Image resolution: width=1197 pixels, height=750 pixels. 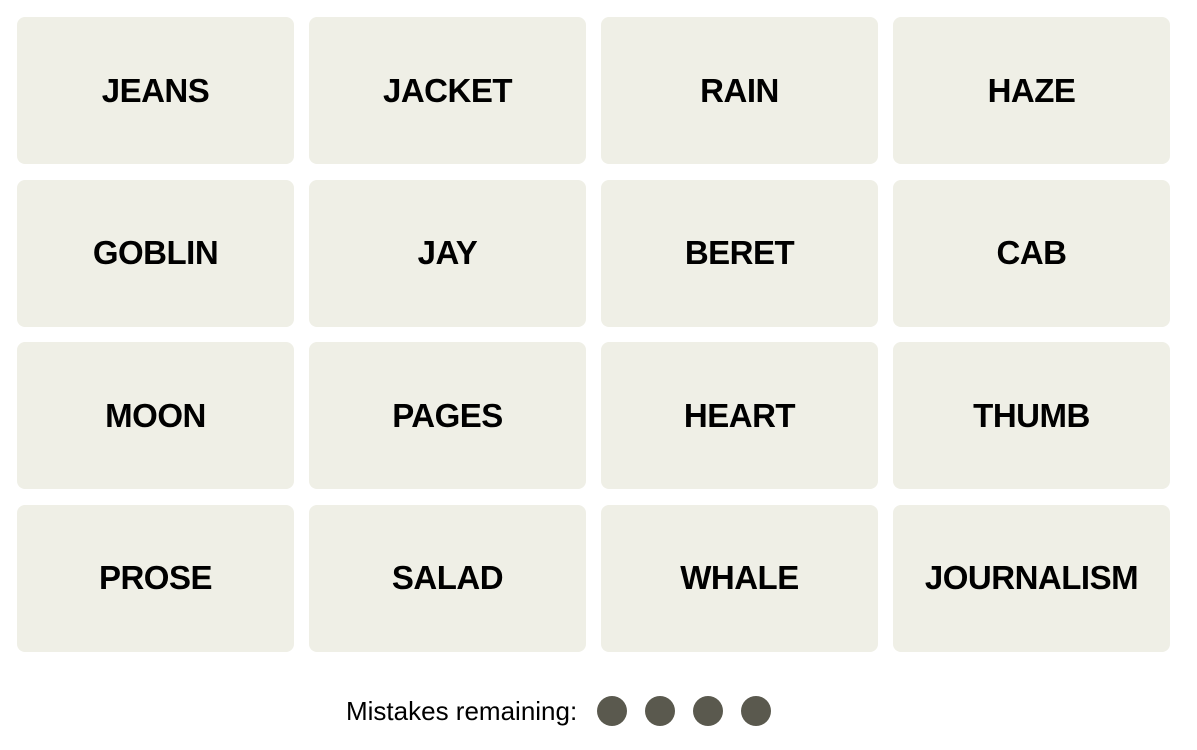 What do you see at coordinates (1031, 415) in the screenshot?
I see `word-tile-thumb: THUMB` at bounding box center [1031, 415].